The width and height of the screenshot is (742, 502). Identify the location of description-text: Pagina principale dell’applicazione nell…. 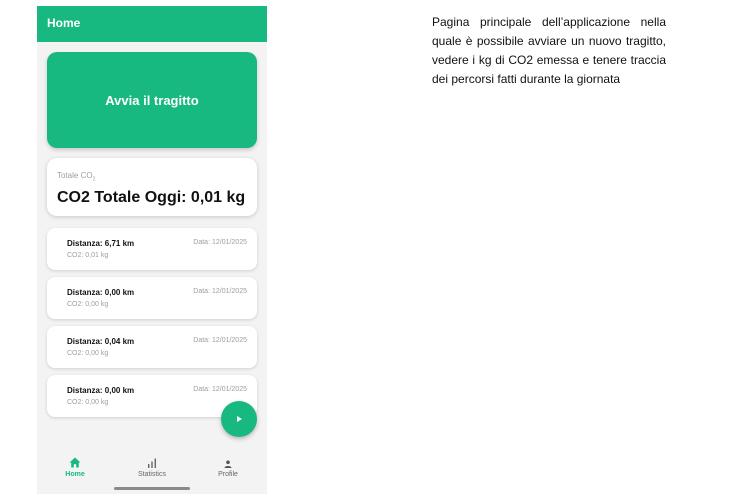
(549, 50).